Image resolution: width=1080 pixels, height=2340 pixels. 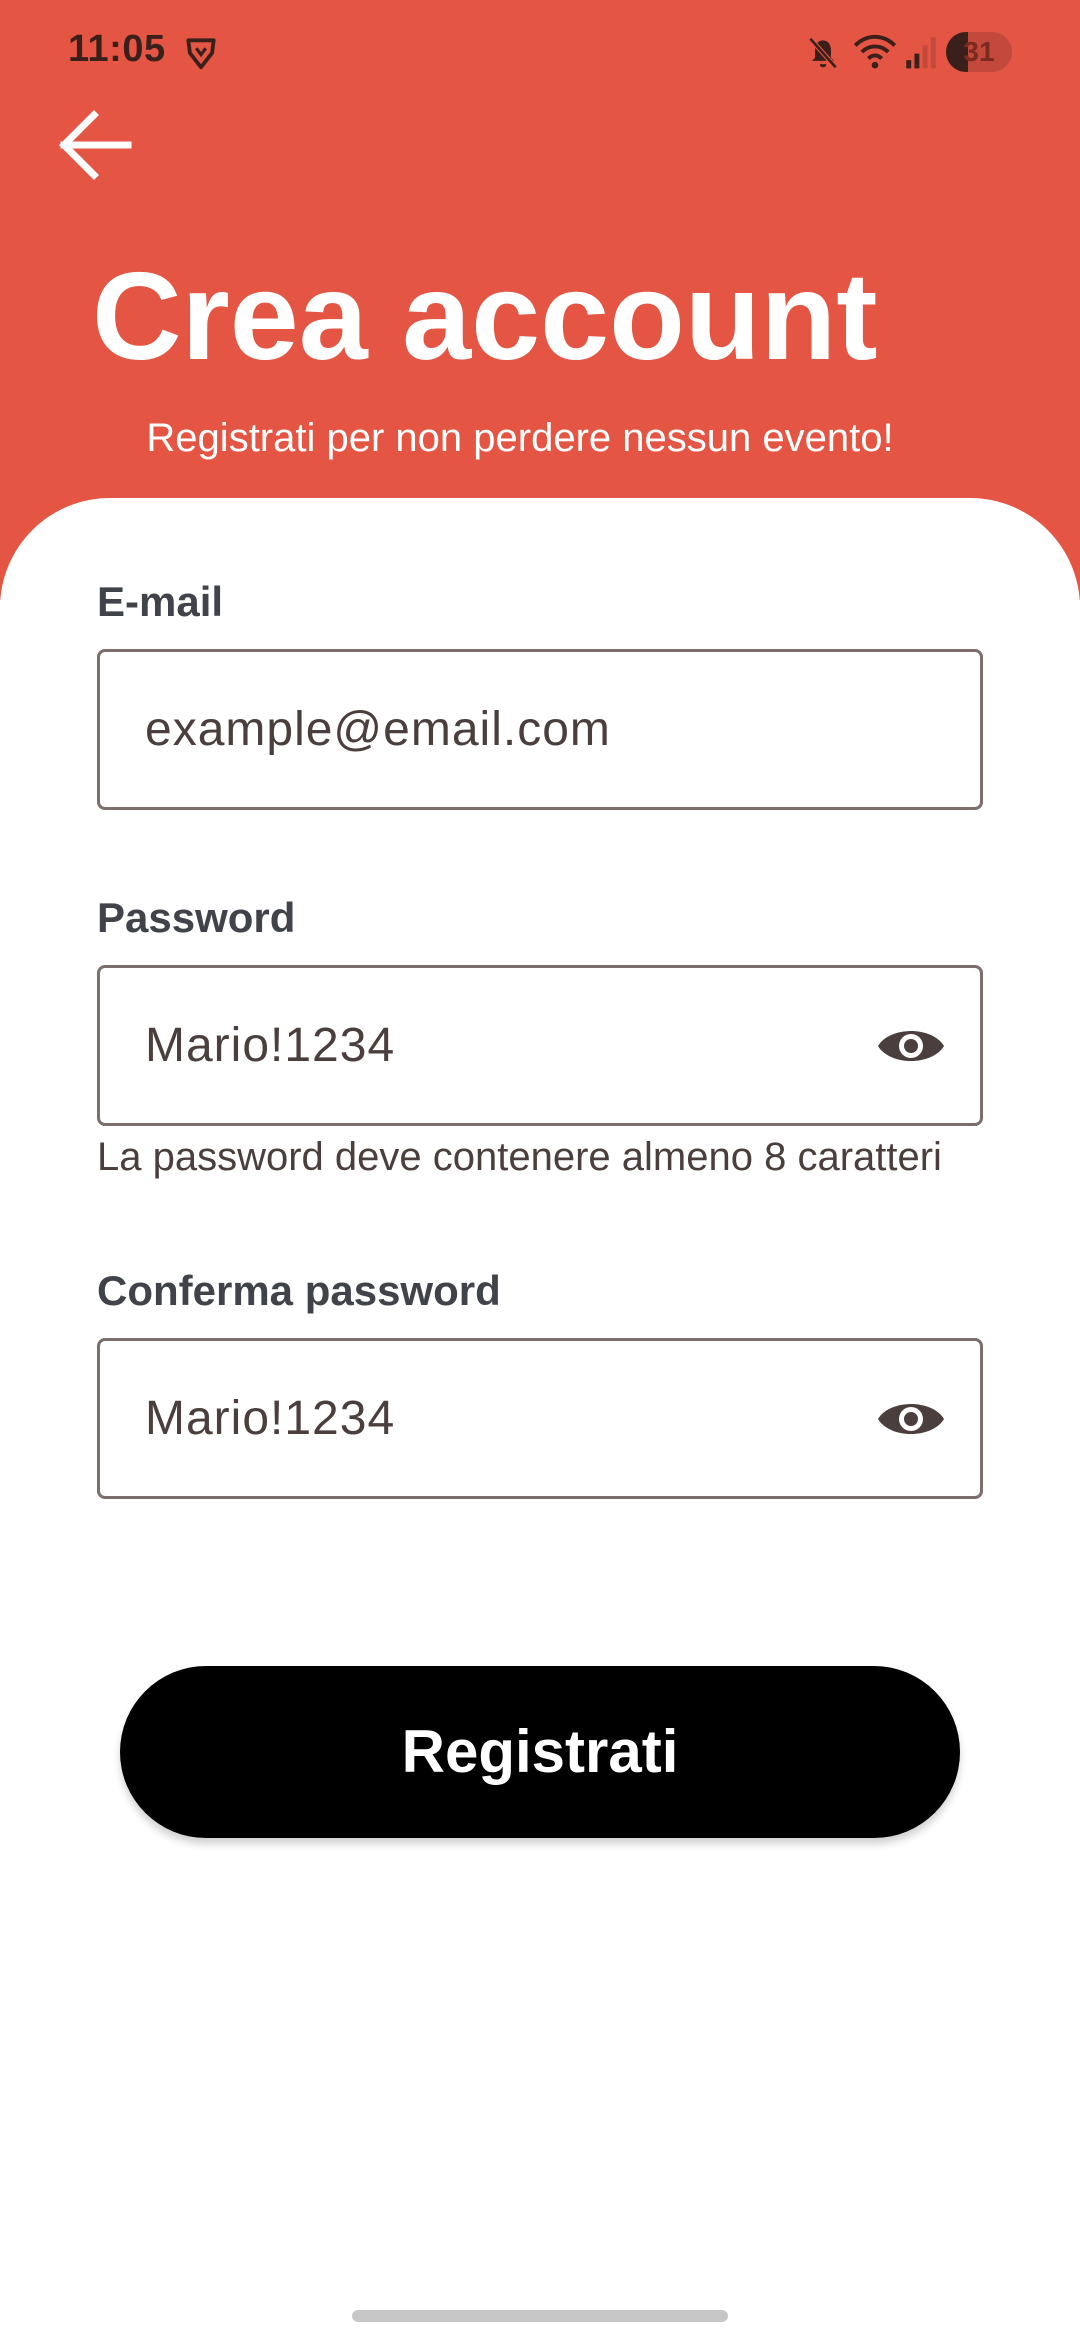 What do you see at coordinates (299, 1290) in the screenshot?
I see `confirm-password-label: Conferma password` at bounding box center [299, 1290].